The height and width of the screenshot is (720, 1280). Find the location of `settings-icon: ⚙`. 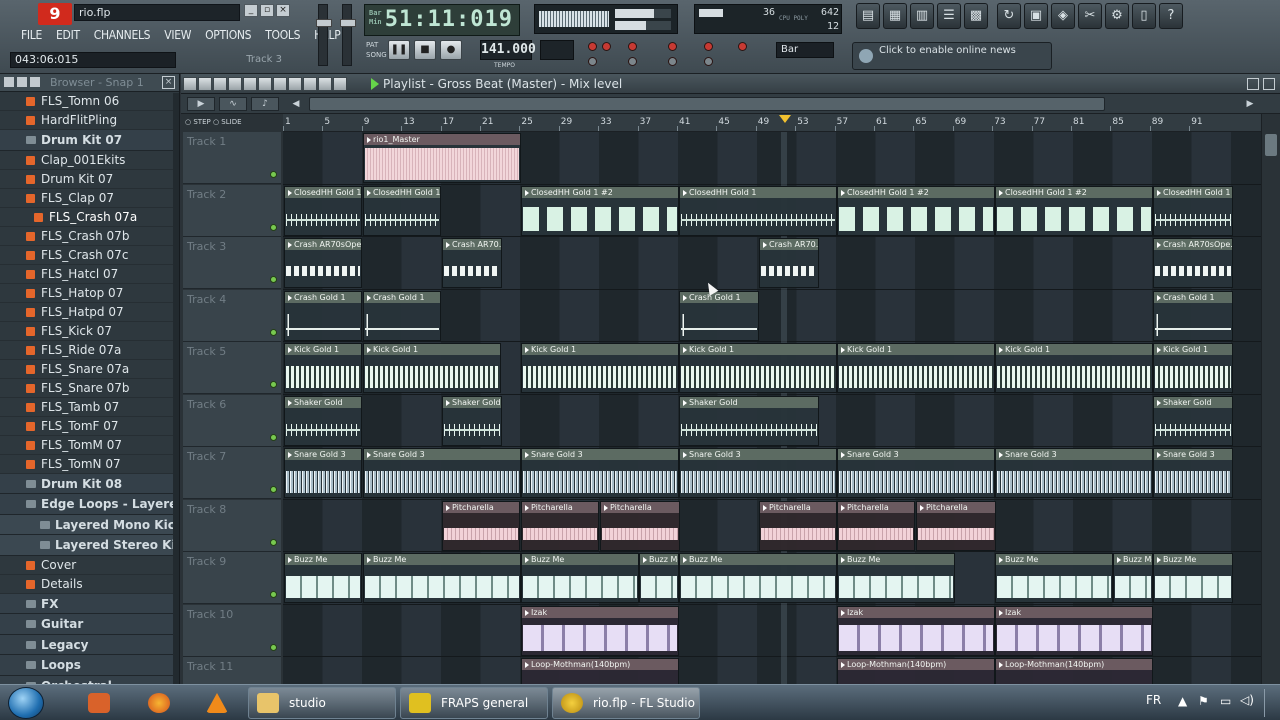

settings-icon: ⚙ is located at coordinates (1117, 16).